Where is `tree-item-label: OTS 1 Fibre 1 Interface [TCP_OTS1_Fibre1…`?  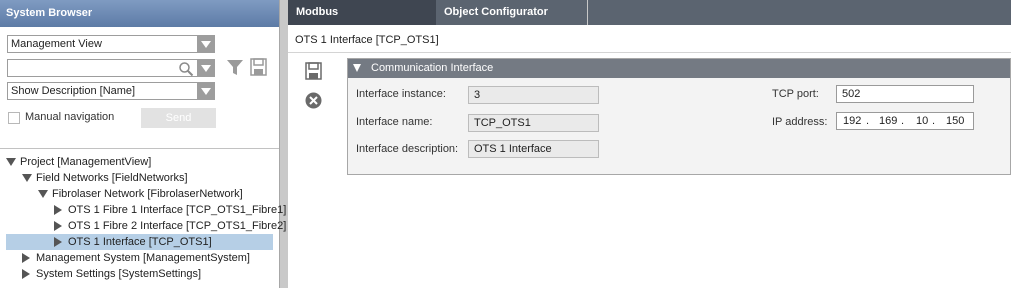
tree-item-label: OTS 1 Fibre 1 Interface [TCP_OTS1_Fibre1… is located at coordinates (177, 210).